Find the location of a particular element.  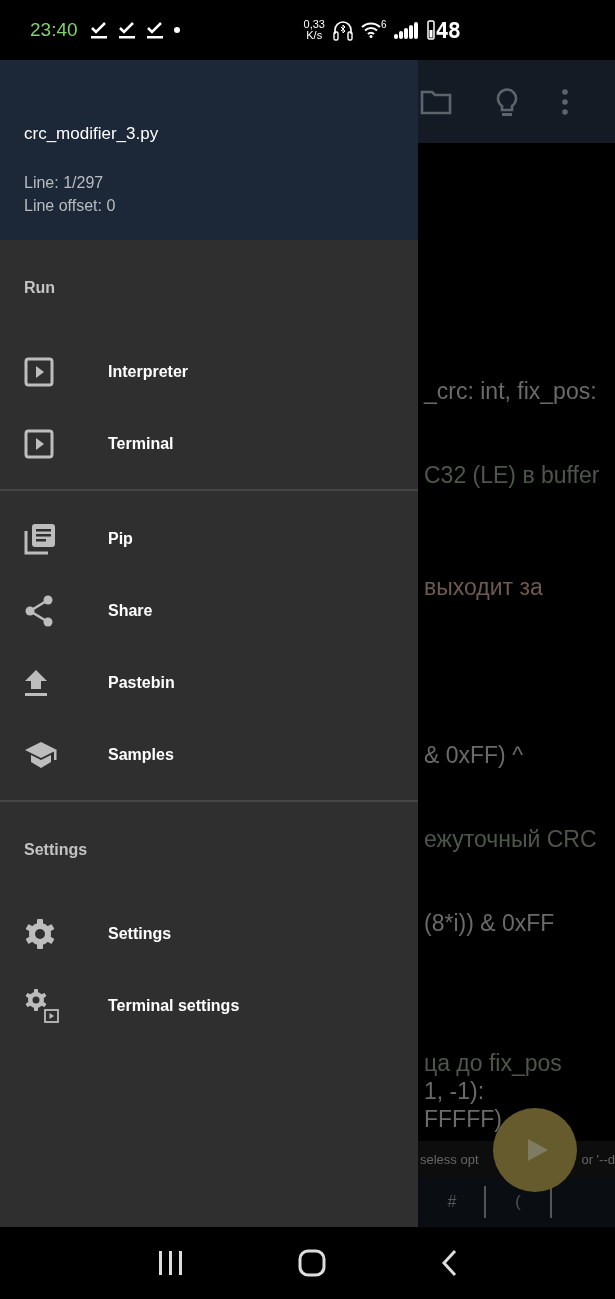

section-header: Settings is located at coordinates (56, 850).